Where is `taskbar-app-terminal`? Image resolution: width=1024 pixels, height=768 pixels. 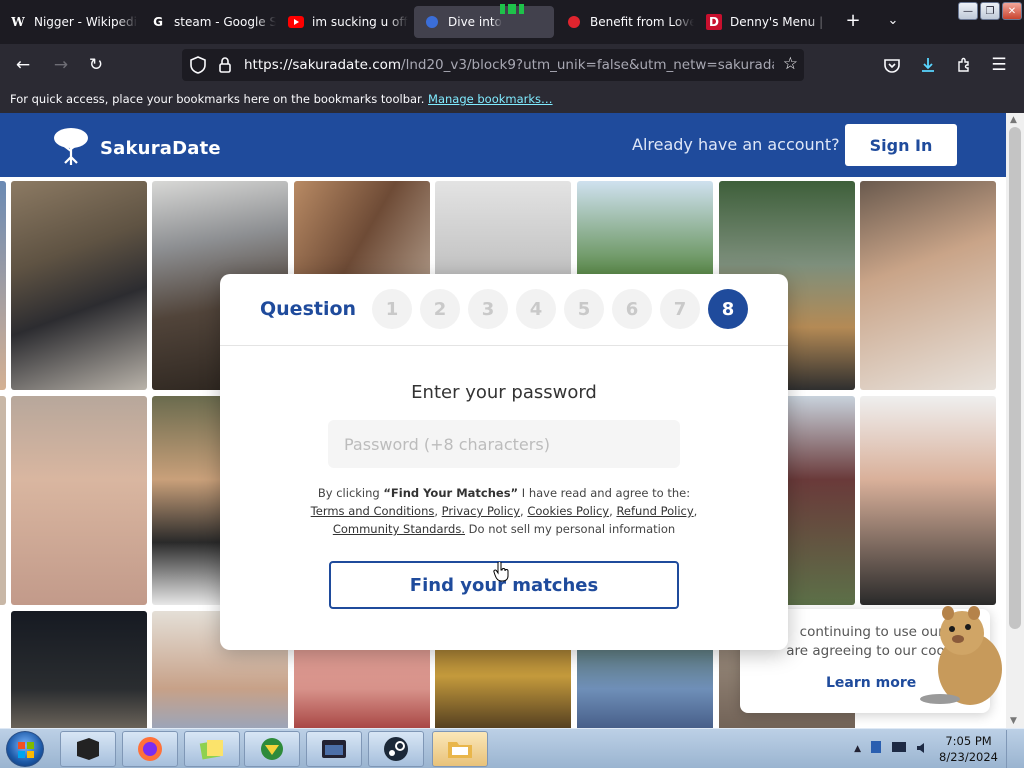
taskbar-app-terminal is located at coordinates (88, 749).